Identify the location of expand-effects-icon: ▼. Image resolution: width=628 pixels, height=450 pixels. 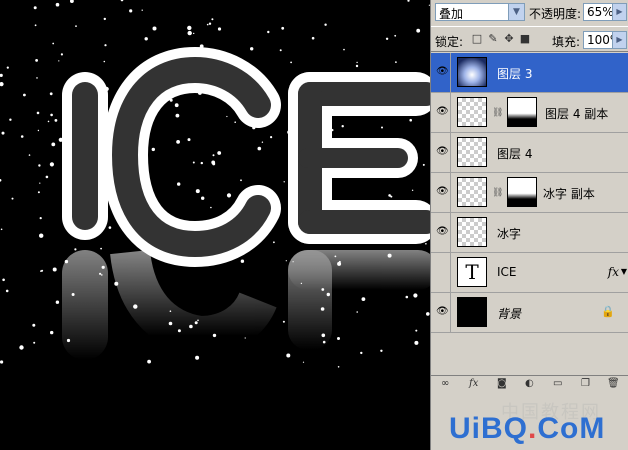
(624, 271).